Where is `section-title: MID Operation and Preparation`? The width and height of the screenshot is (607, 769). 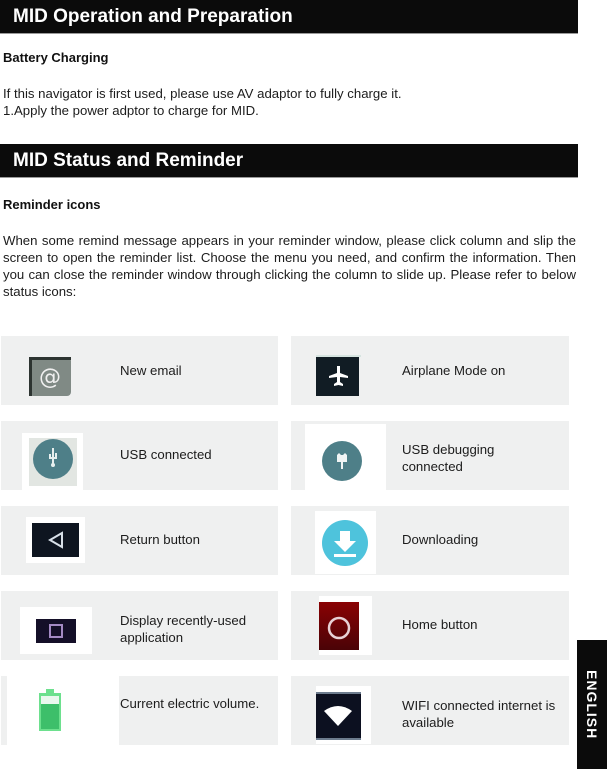
section-title: MID Operation and Preparation is located at coordinates (153, 16).